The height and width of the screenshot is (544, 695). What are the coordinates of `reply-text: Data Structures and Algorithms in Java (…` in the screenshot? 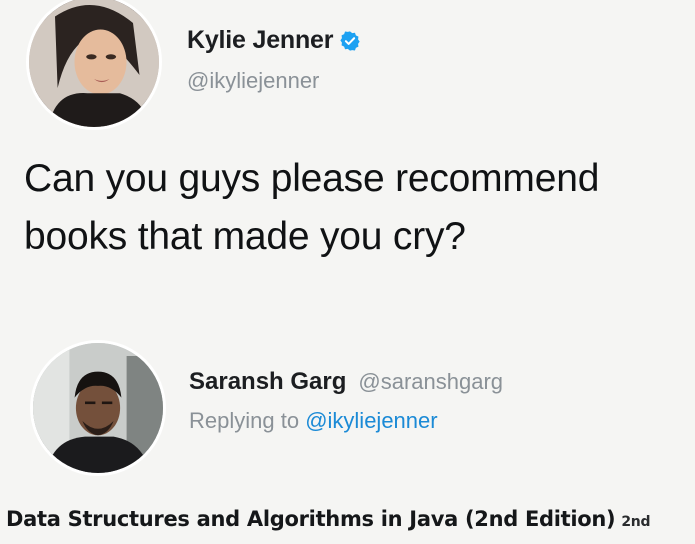 It's located at (328, 519).